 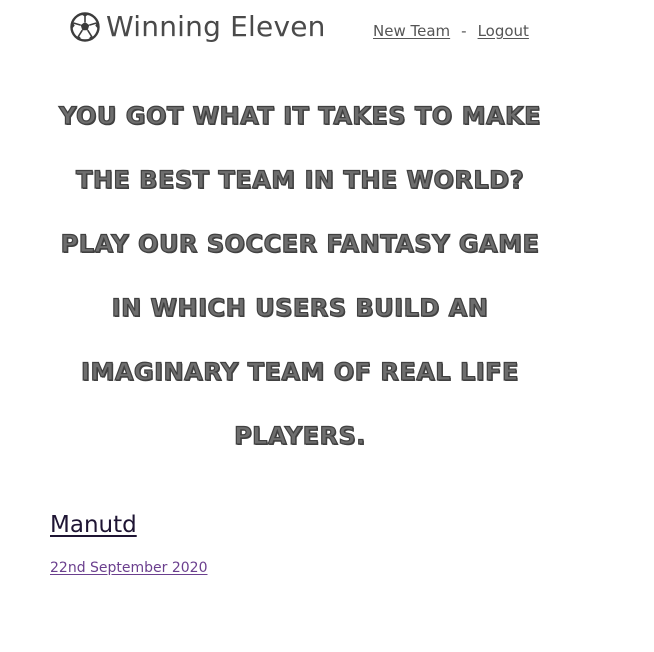 What do you see at coordinates (503, 31) in the screenshot?
I see `logout-link: Logout` at bounding box center [503, 31].